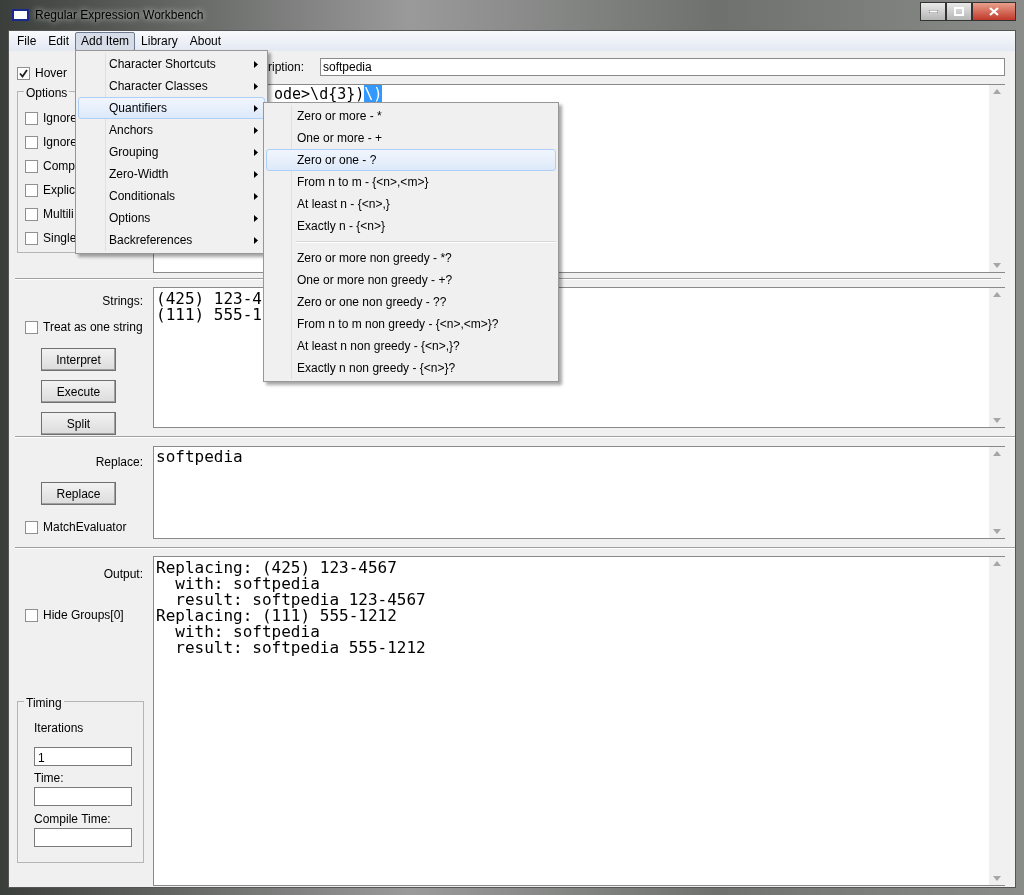 The width and height of the screenshot is (1024, 895). Describe the element at coordinates (171, 152) in the screenshot. I see `menu-item: Grouping` at that location.